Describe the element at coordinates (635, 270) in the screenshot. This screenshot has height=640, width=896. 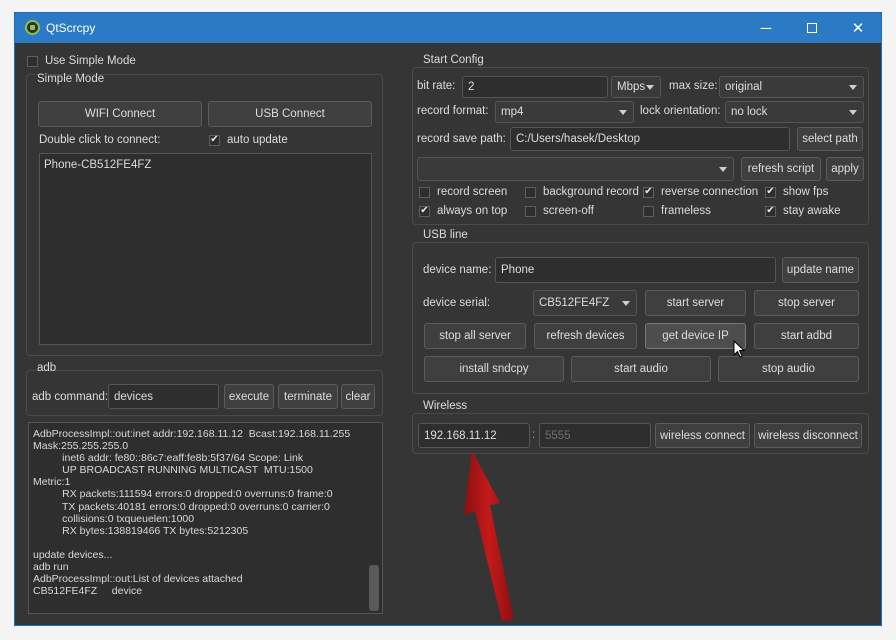
I see `device-name-input: Phone` at that location.